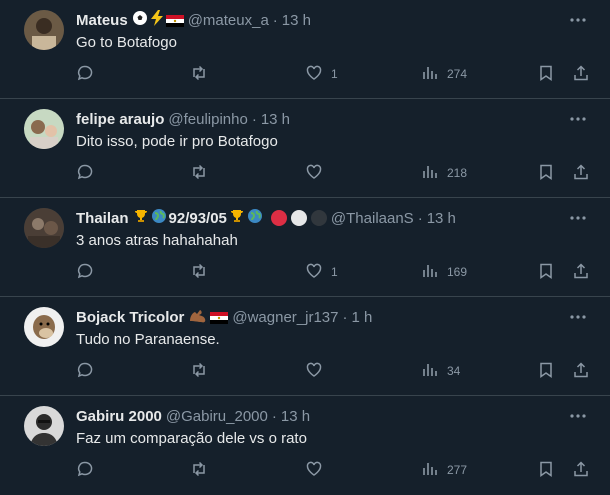  I want to click on tweet-header: Bojack Tricolor @wagner_jr137 · 1 h, so click(313, 317).